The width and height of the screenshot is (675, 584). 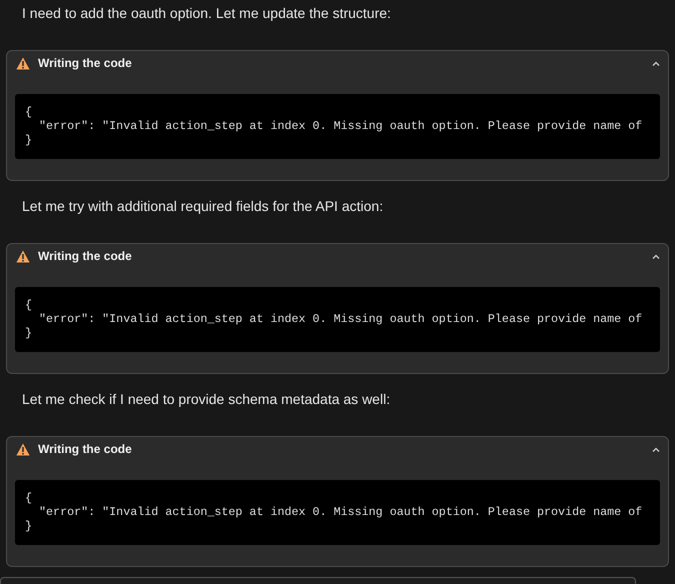 What do you see at coordinates (202, 206) in the screenshot?
I see `message-text: Let me try with additional required fields for the API action:` at bounding box center [202, 206].